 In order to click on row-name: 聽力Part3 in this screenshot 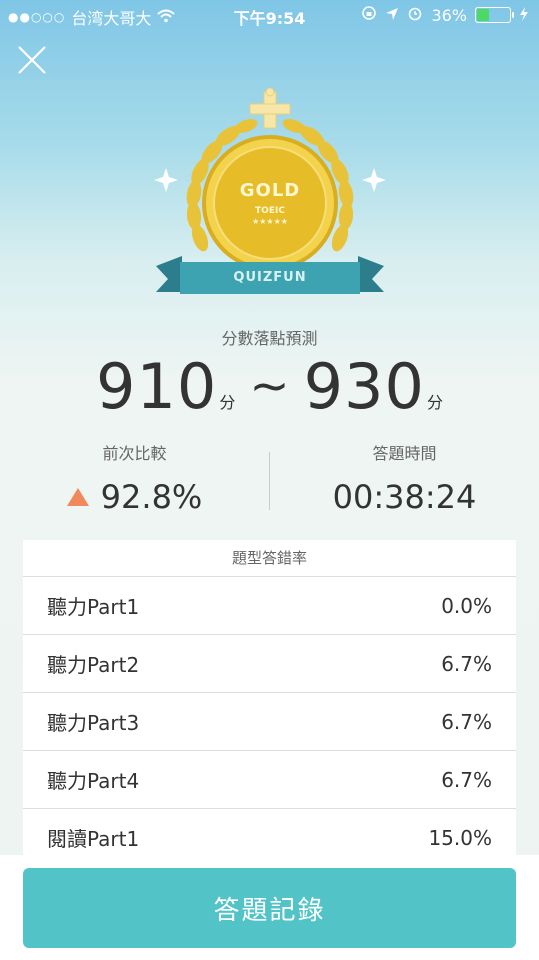, I will do `click(93, 723)`.